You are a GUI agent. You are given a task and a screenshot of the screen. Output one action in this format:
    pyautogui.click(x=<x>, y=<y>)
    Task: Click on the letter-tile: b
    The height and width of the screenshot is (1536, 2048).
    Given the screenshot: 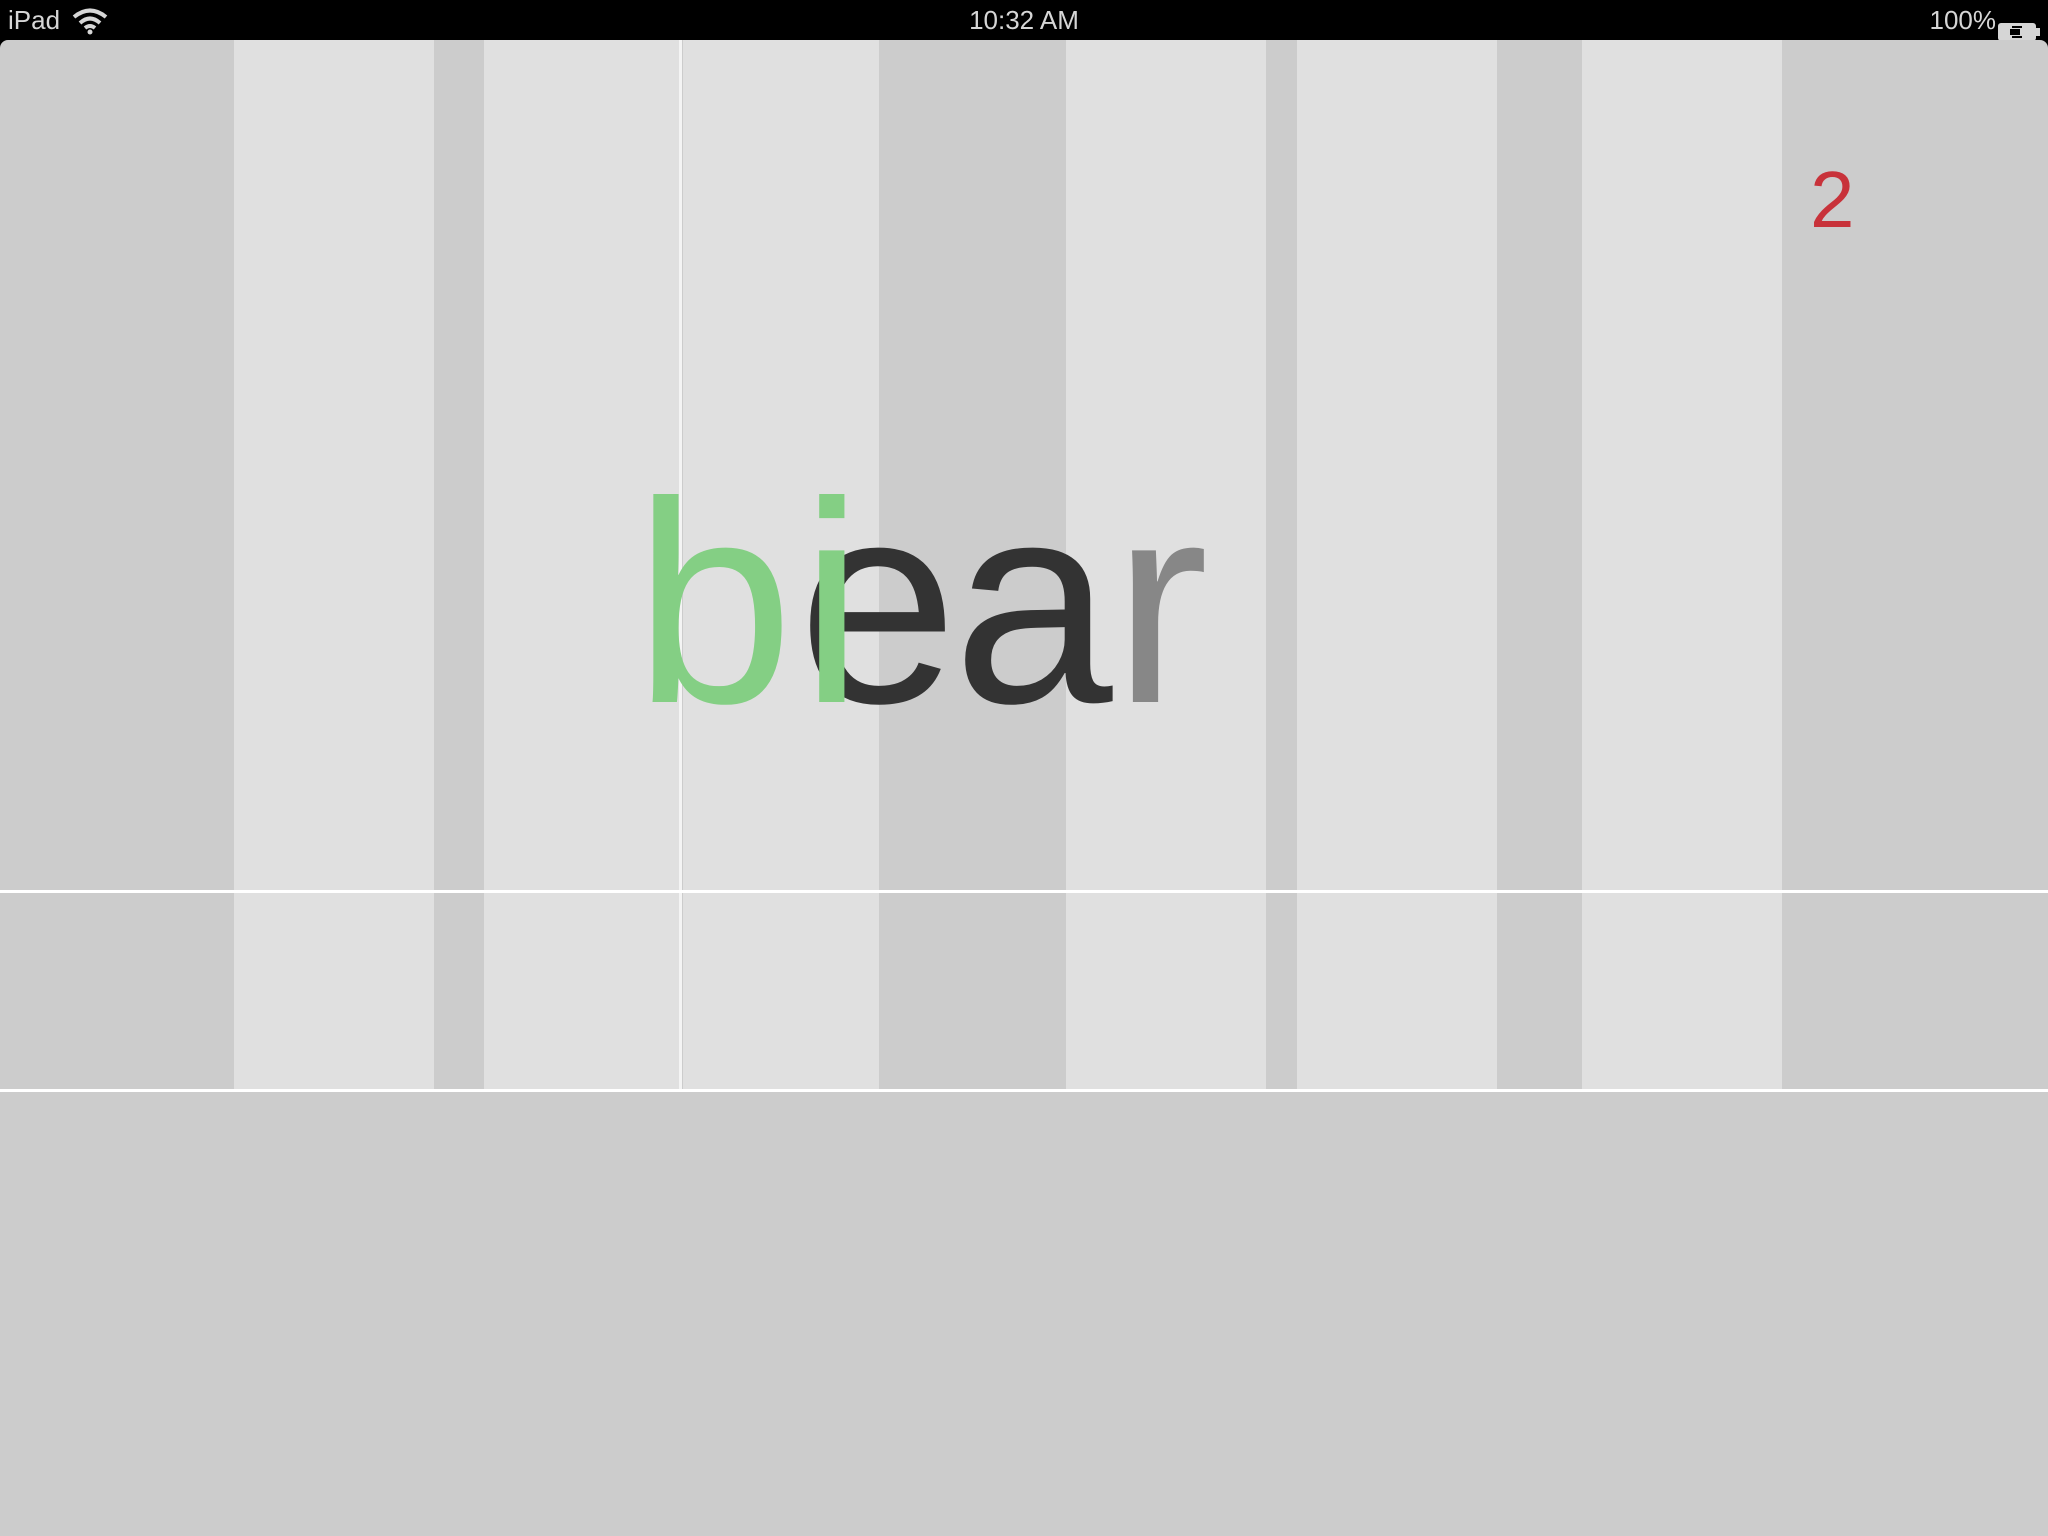 What is the action you would take?
    pyautogui.click(x=714, y=602)
    